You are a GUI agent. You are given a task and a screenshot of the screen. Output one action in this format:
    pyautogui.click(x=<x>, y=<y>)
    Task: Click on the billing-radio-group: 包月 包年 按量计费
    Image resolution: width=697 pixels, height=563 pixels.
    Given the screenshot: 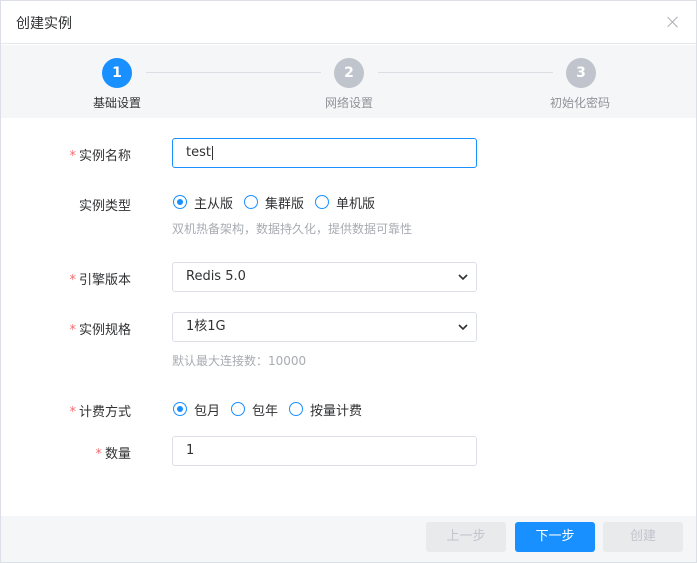 What is the action you would take?
    pyautogui.click(x=273, y=409)
    